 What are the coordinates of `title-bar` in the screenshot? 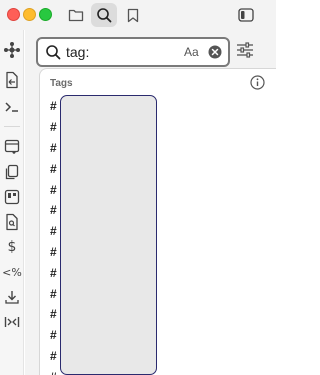 It's located at (138, 15).